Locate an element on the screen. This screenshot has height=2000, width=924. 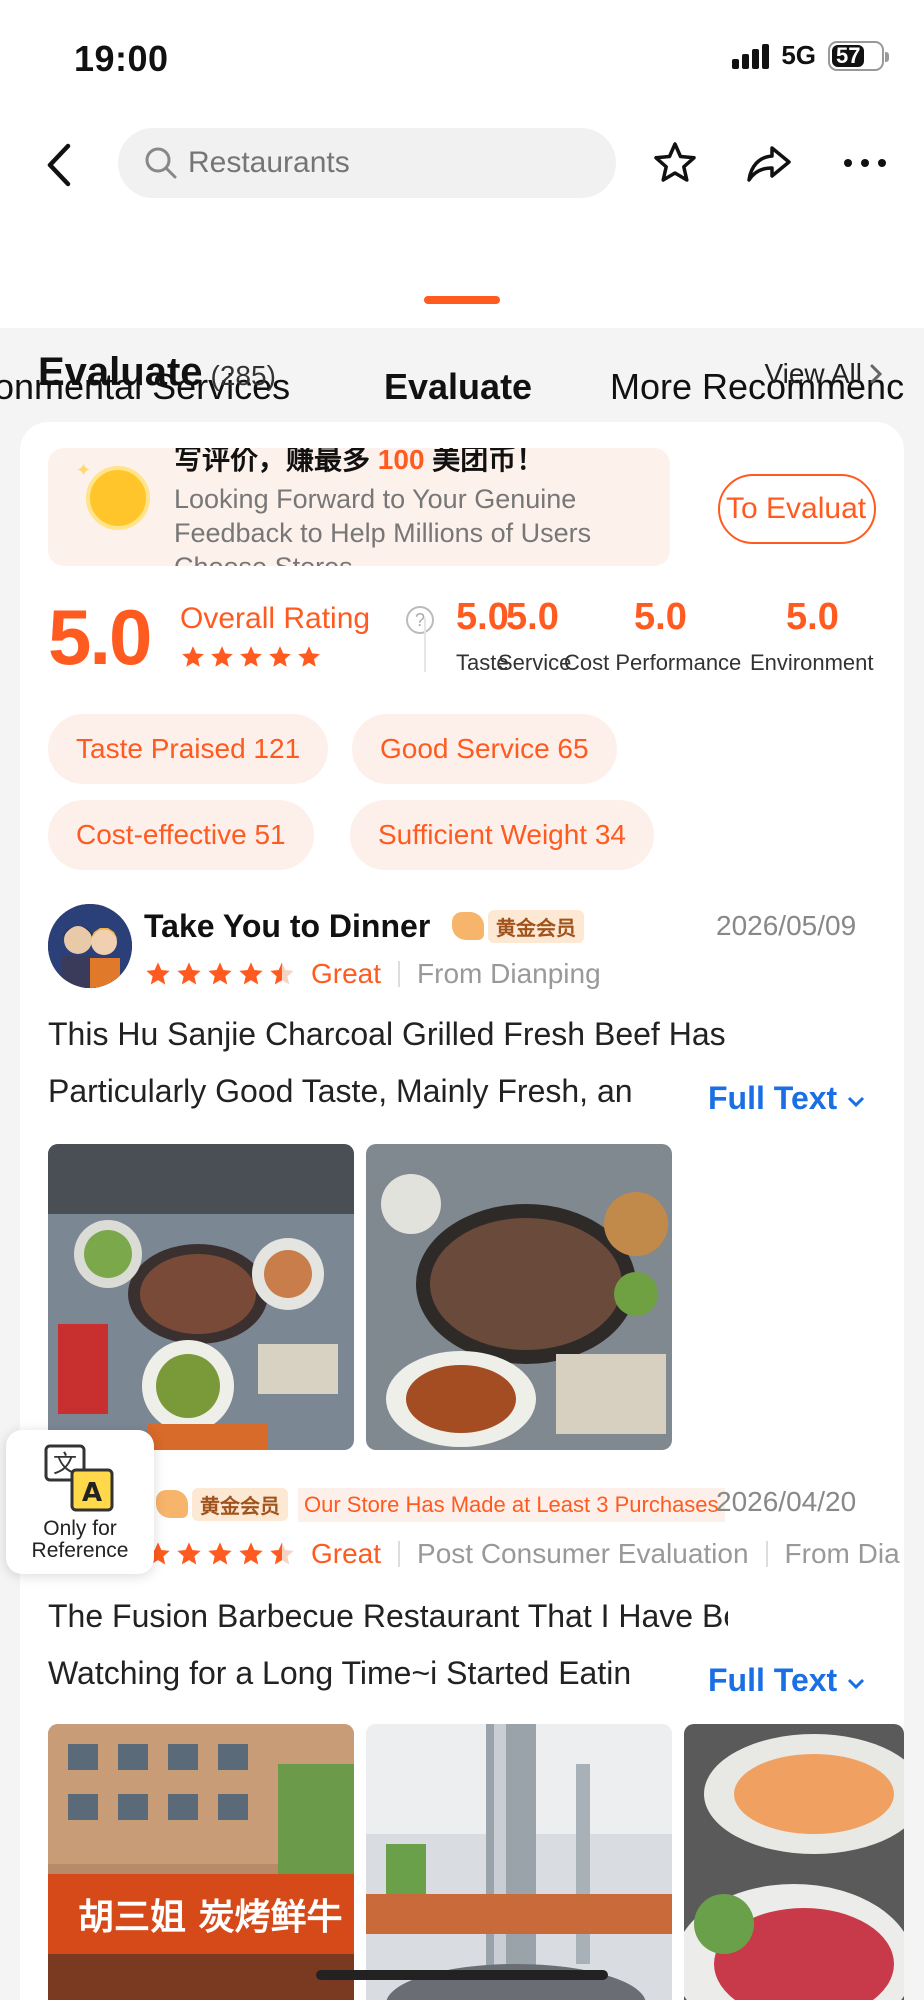
tag-cost-effective: Cost-effective 51 is located at coordinates (181, 835).